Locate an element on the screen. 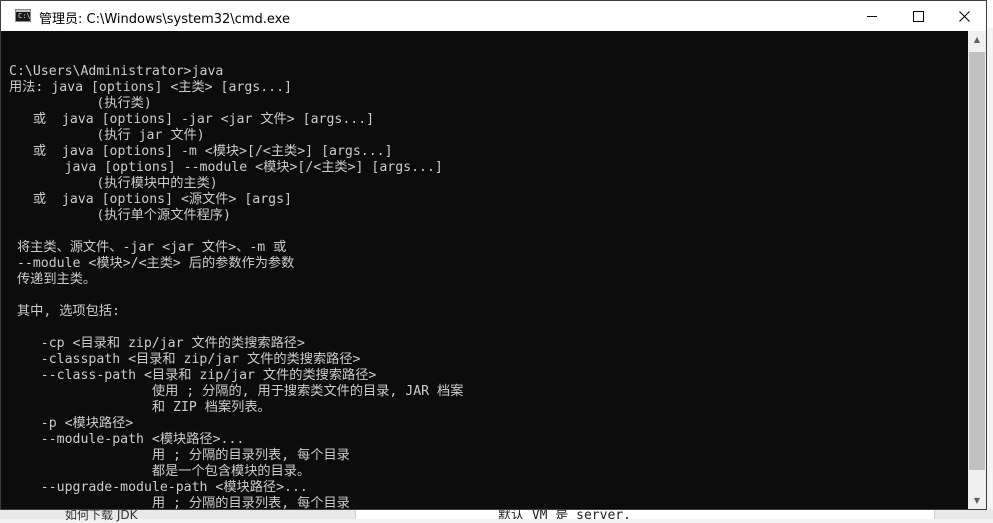 This screenshot has height=523, width=993. console-line: 都是一个包含模块的目录。 is located at coordinates (160, 471).